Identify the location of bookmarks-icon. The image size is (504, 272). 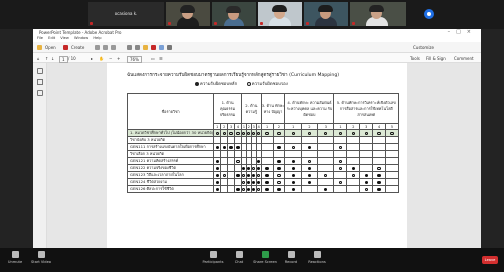
(40, 82).